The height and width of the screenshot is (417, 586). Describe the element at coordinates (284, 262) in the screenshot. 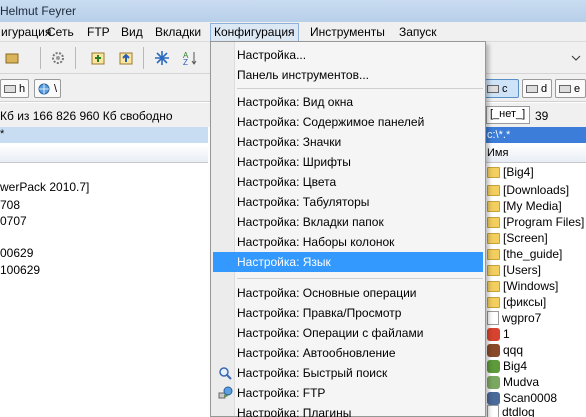

I see `menu-item-label: Настройка: Язык` at that location.